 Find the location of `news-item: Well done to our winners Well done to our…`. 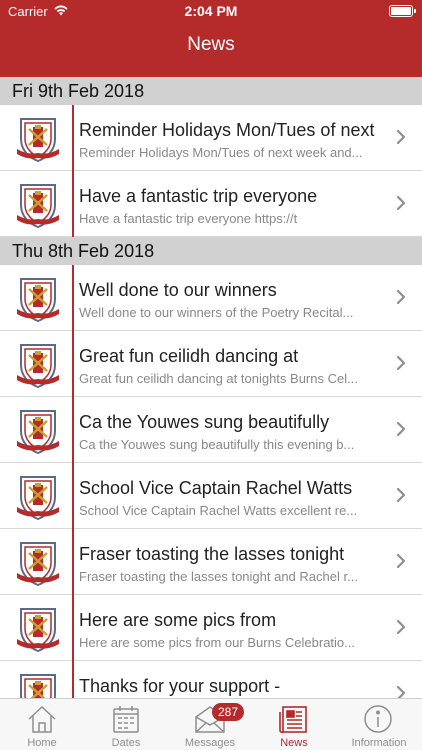

news-item: Well done to our winners Well done to our… is located at coordinates (211, 298).